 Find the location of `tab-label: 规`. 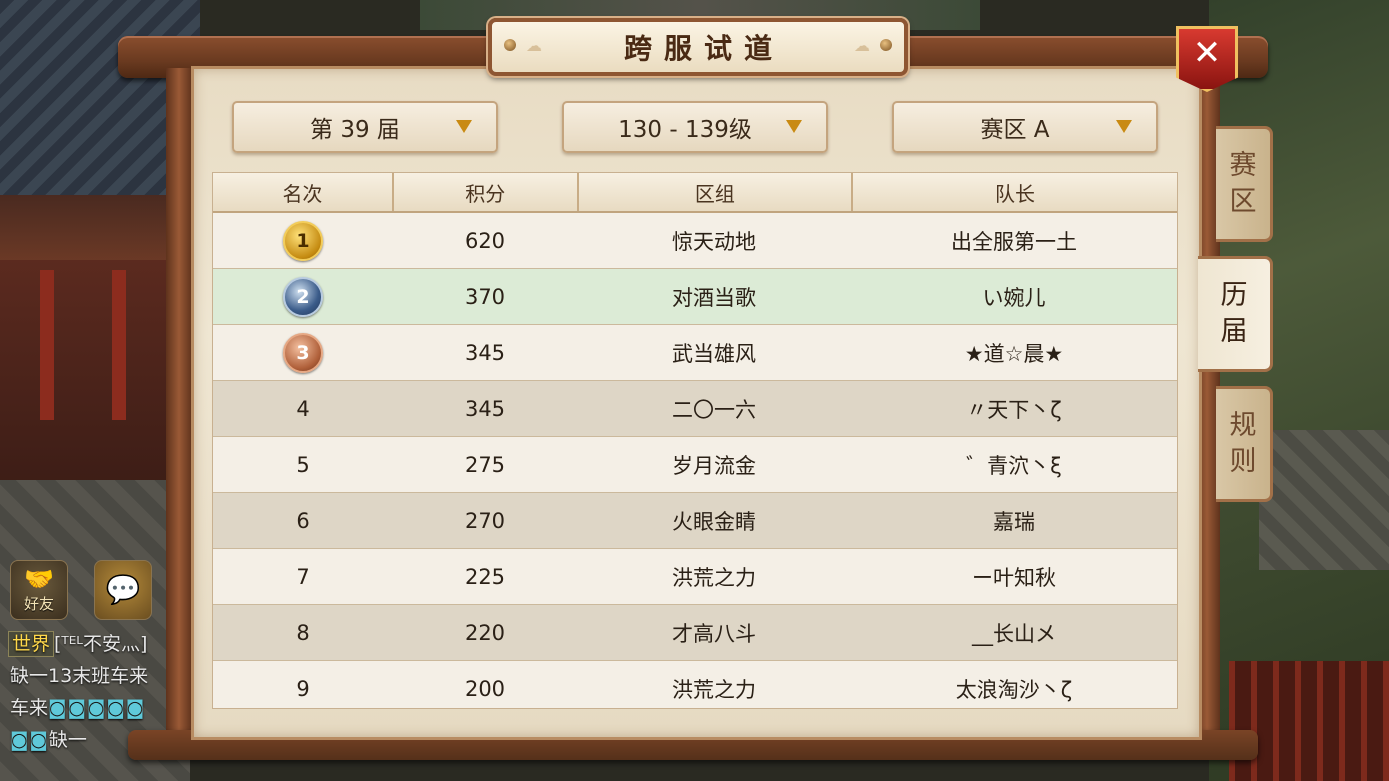

tab-label: 规 is located at coordinates (1243, 425).